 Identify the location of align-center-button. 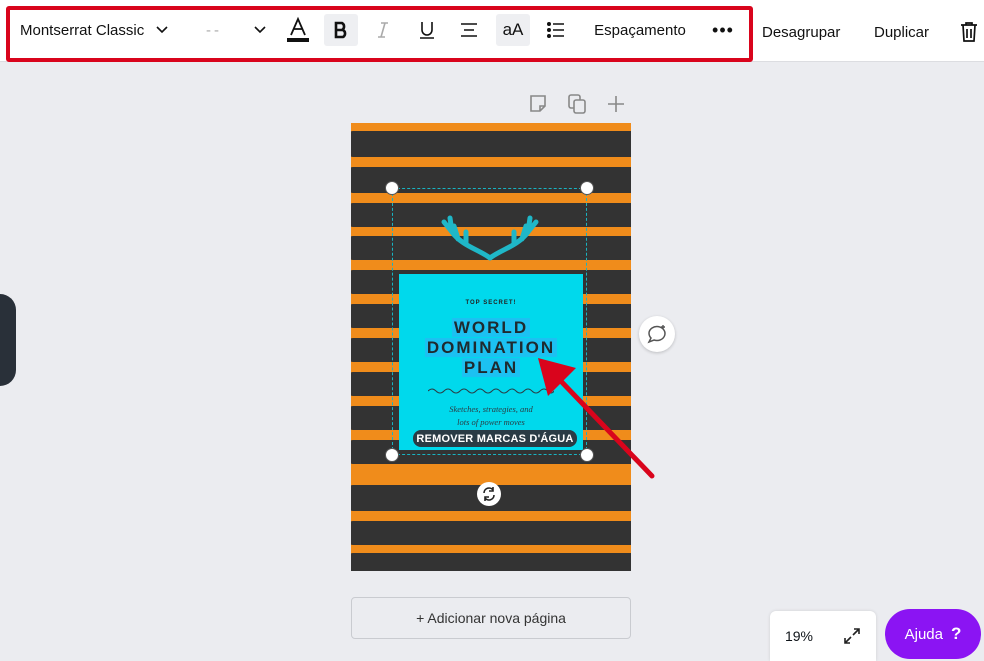
(469, 30).